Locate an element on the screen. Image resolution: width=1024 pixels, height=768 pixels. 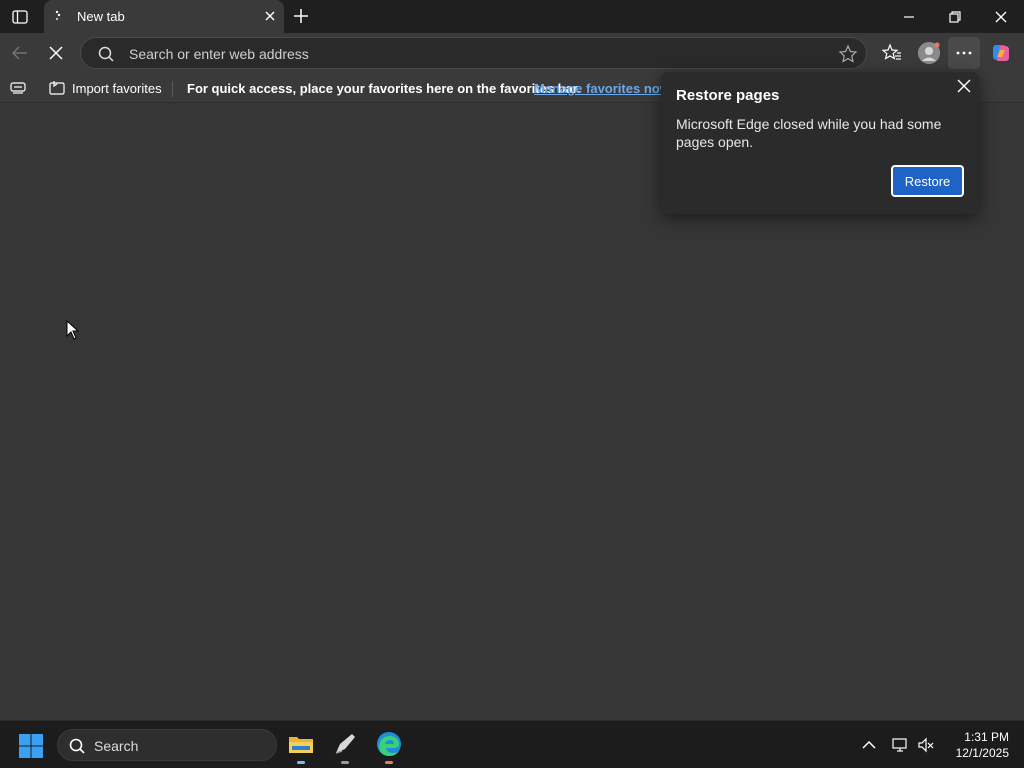
copilot-icon is located at coordinates (1001, 53).